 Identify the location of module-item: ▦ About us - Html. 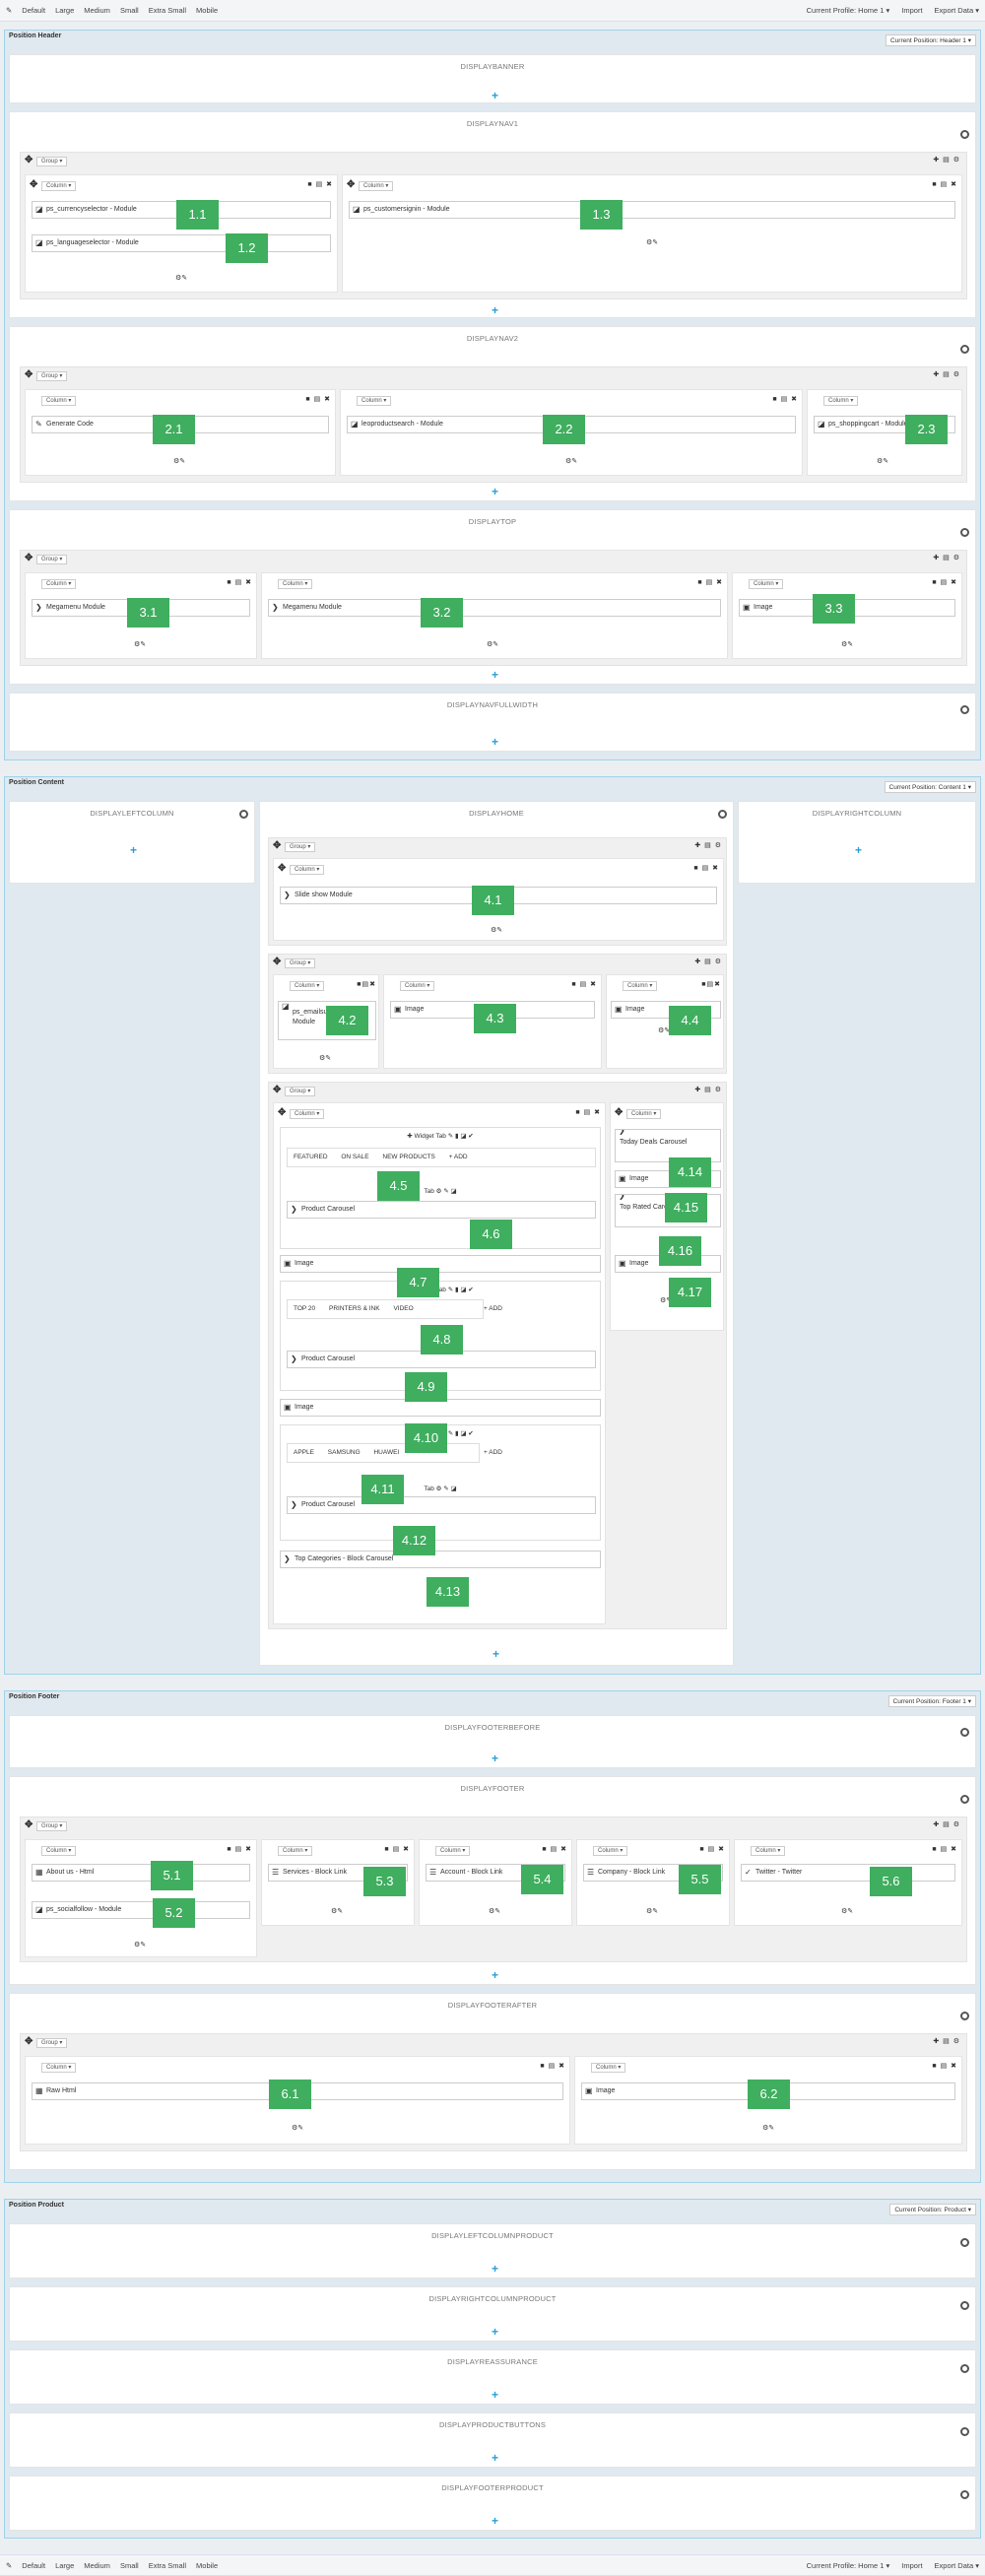
(141, 1873).